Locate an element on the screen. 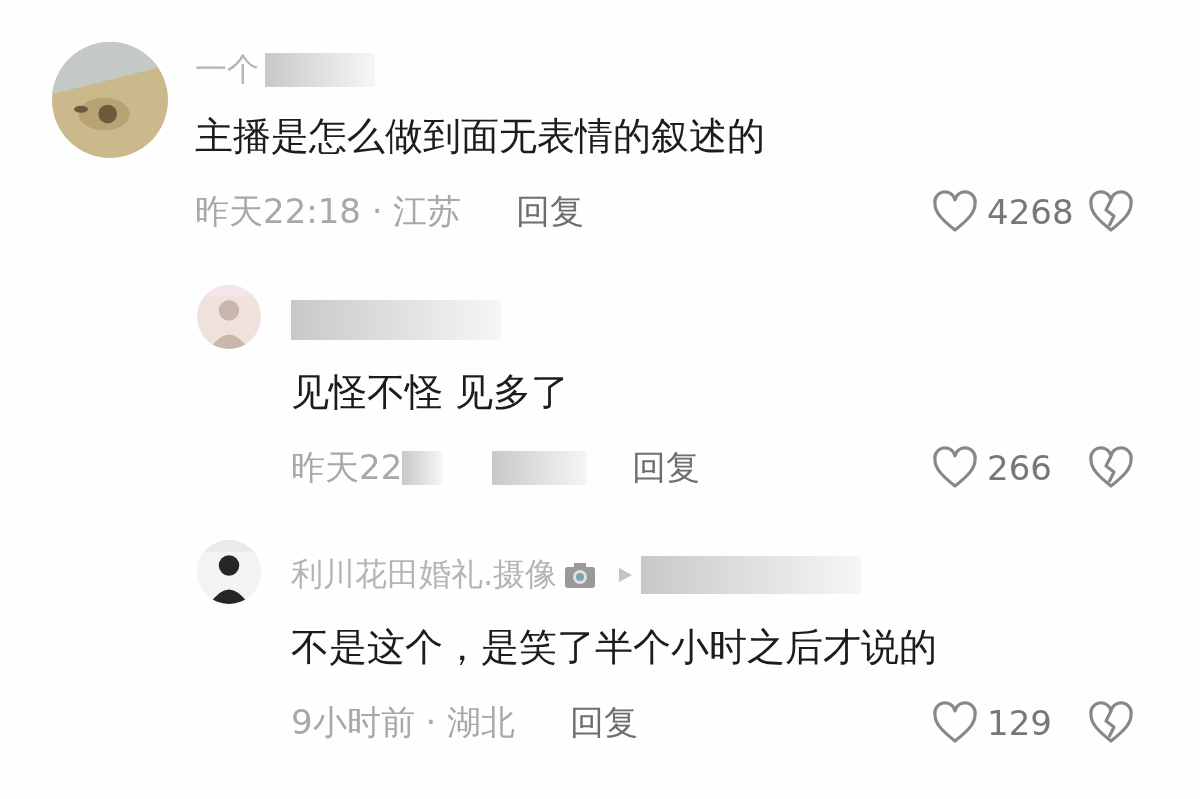  time-location: 昨天22 is located at coordinates (347, 467).